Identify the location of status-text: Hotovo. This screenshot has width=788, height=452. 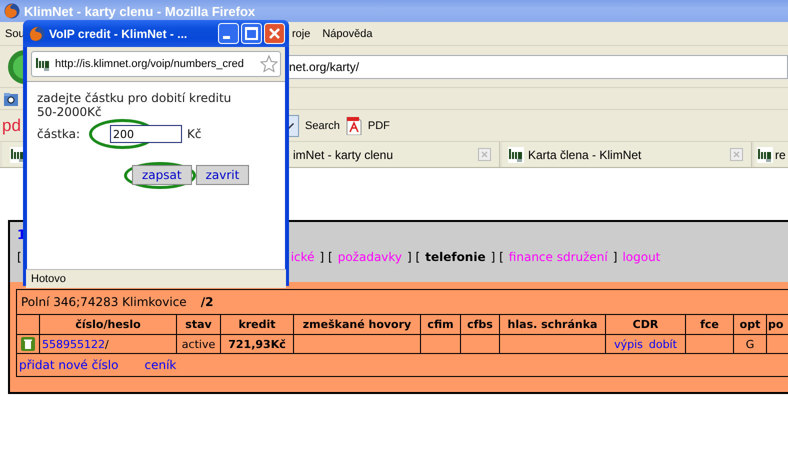
(48, 279).